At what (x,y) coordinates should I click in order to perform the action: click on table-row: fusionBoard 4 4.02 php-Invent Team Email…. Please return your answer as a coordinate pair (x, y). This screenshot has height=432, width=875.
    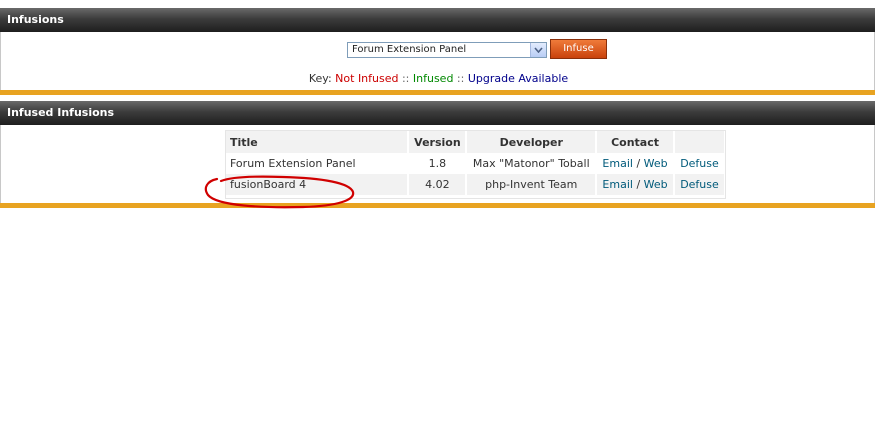
    Looking at the image, I should click on (476, 184).